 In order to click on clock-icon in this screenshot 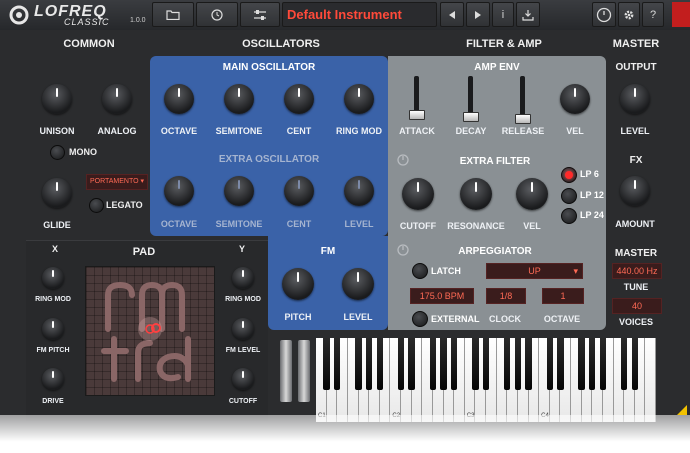, I will do `click(217, 14)`.